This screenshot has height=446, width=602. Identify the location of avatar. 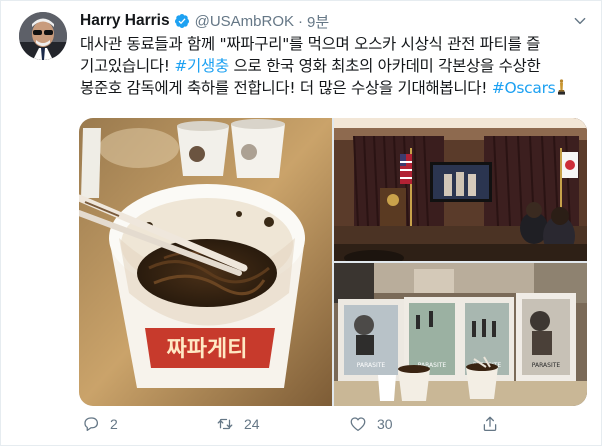
(43, 36).